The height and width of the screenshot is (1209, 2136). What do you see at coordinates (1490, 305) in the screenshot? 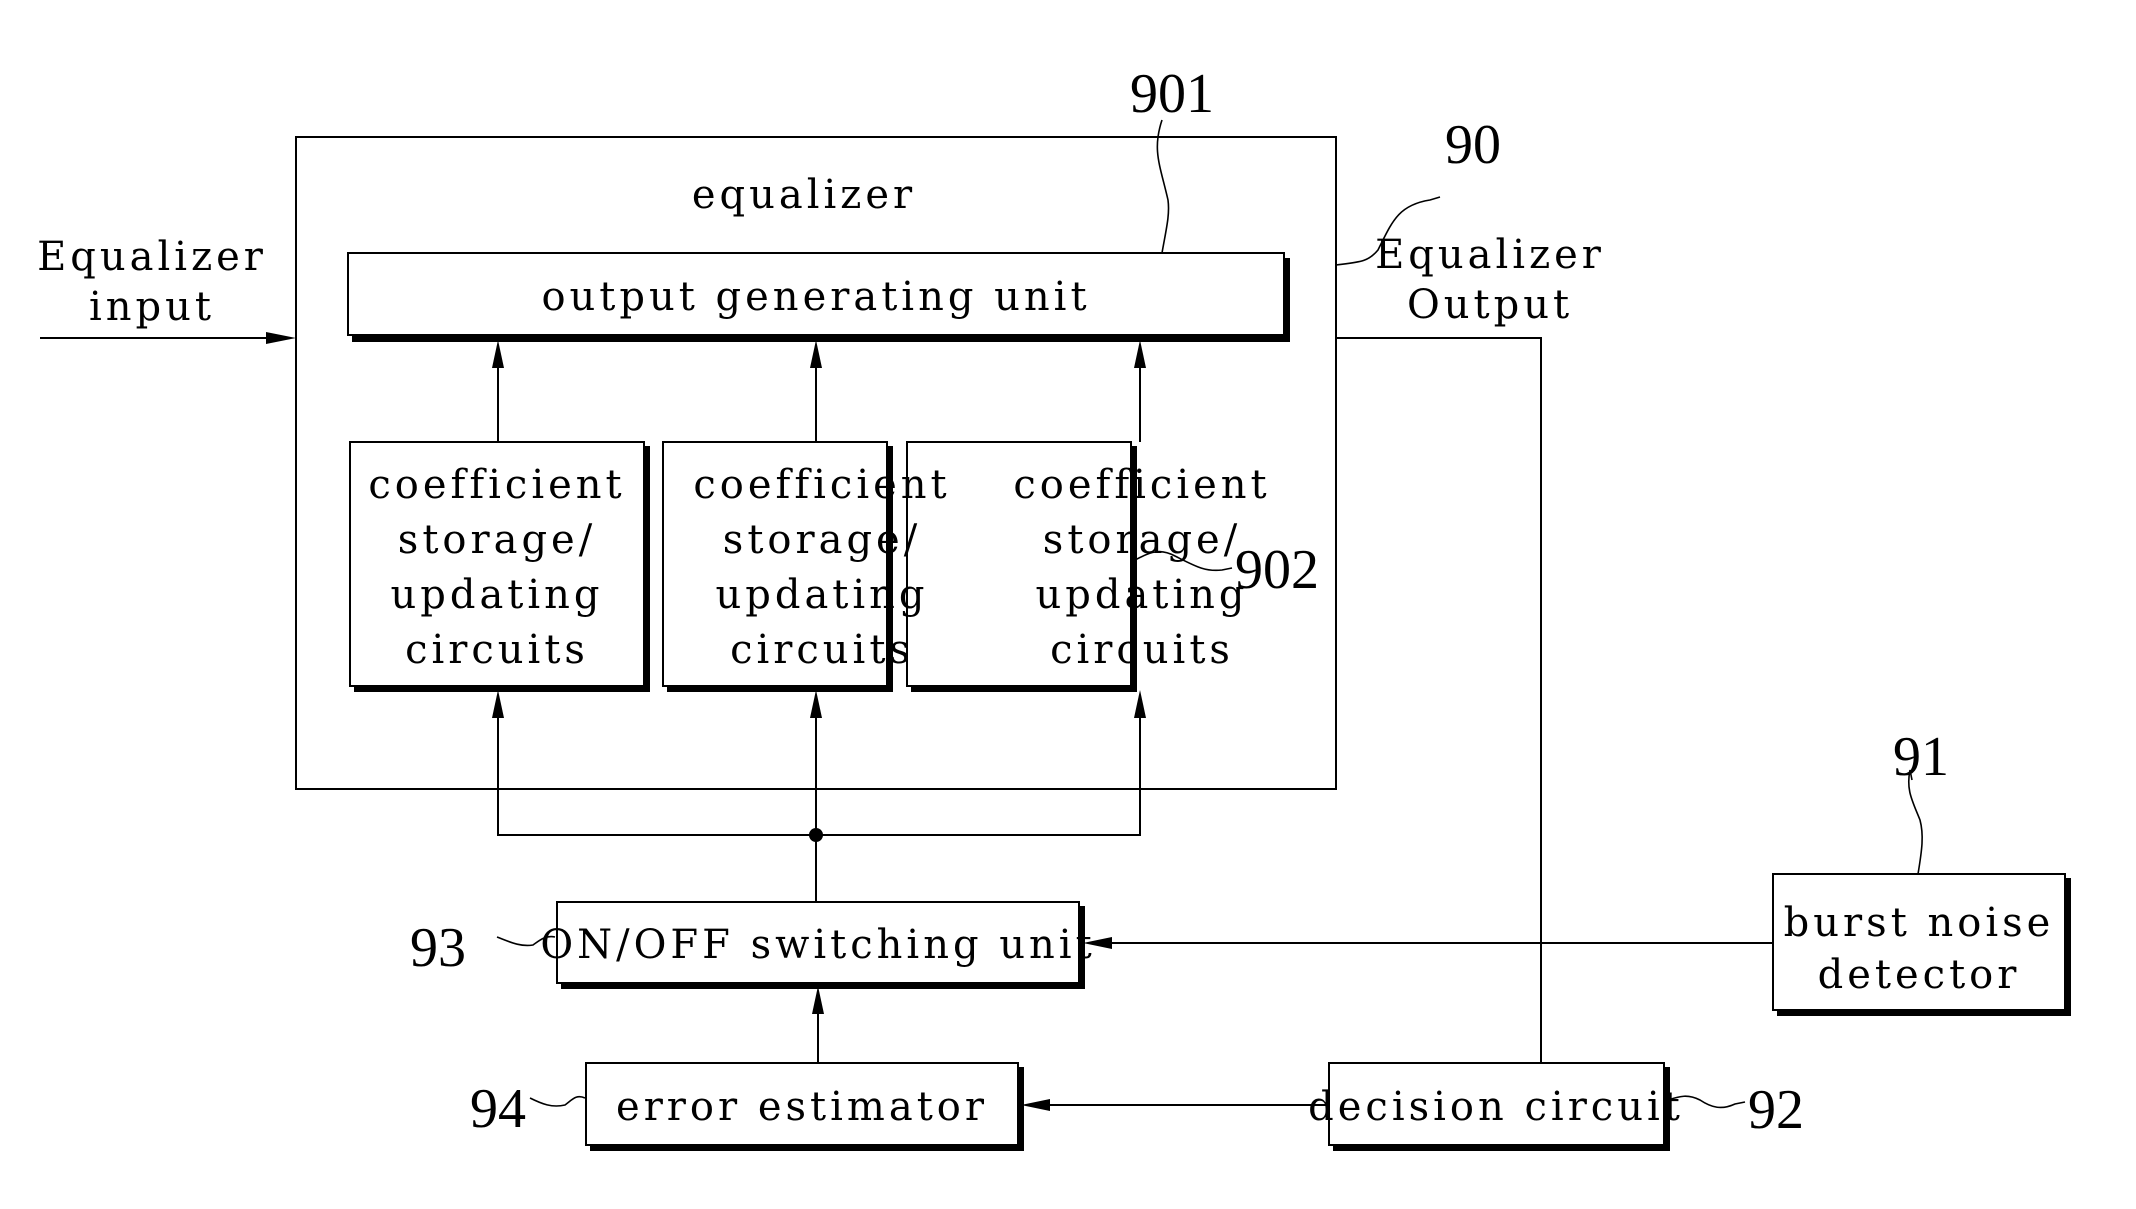
I see `output-label-line2: Output` at bounding box center [1490, 305].